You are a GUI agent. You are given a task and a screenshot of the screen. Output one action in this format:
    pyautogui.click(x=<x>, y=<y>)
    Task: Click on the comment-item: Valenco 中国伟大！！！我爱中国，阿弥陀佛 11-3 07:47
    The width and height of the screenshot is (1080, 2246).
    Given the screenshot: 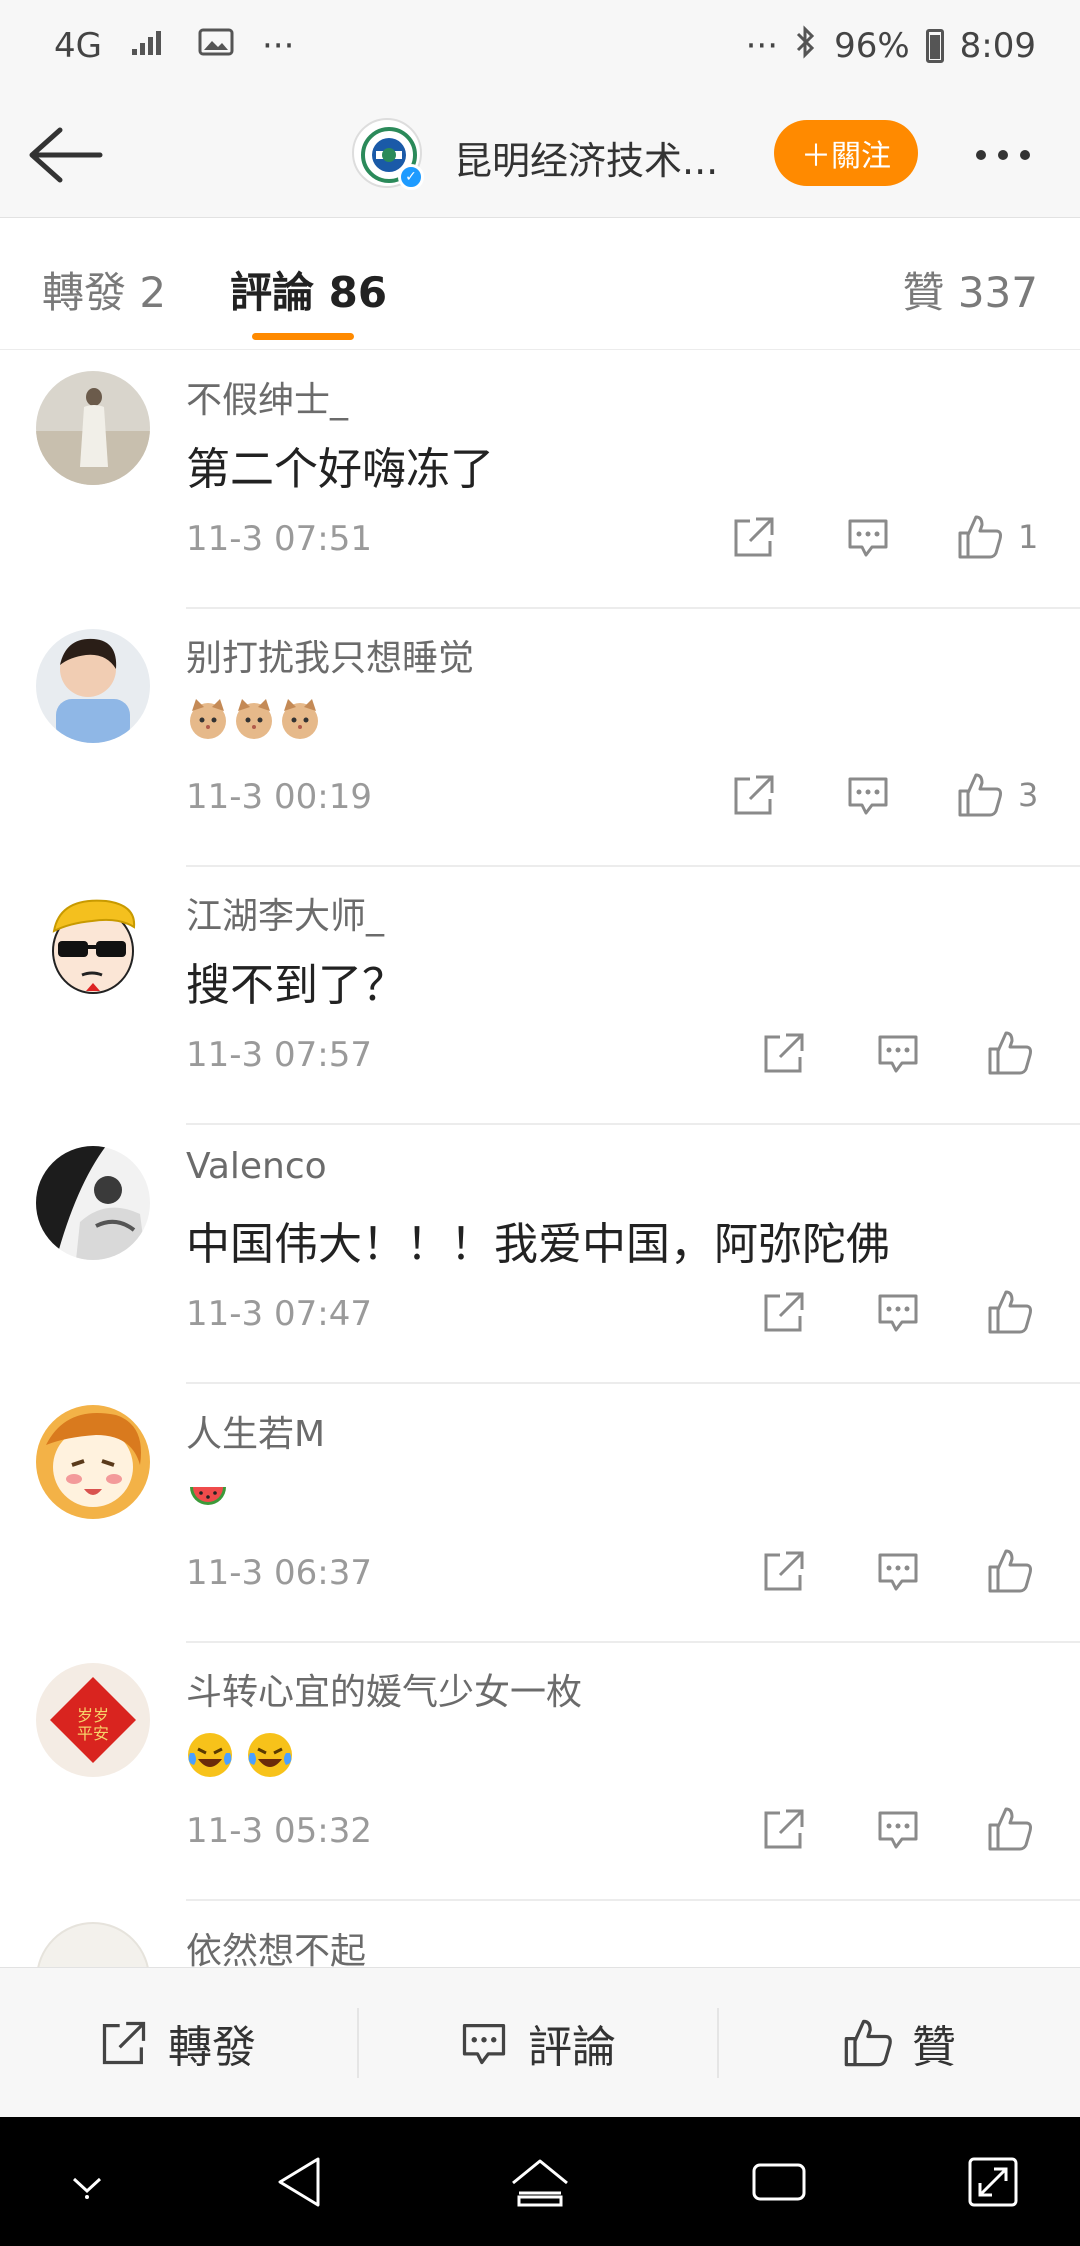 What is the action you would take?
    pyautogui.click(x=540, y=1255)
    